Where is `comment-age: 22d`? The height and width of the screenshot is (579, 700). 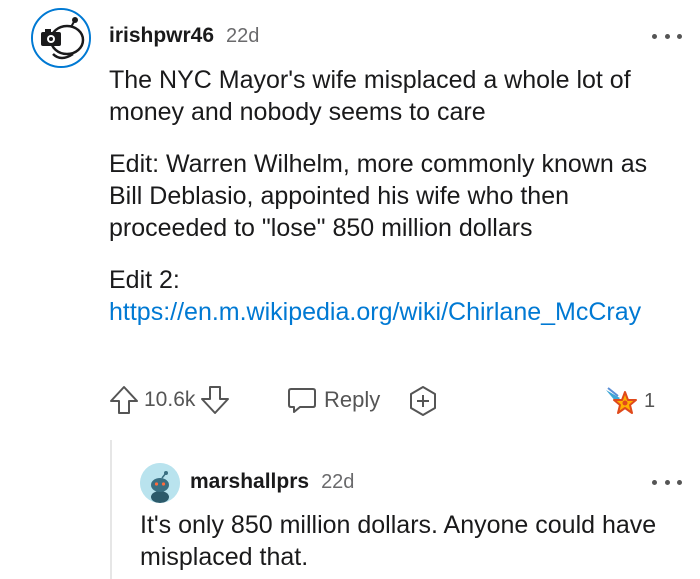
comment-age: 22d is located at coordinates (243, 36).